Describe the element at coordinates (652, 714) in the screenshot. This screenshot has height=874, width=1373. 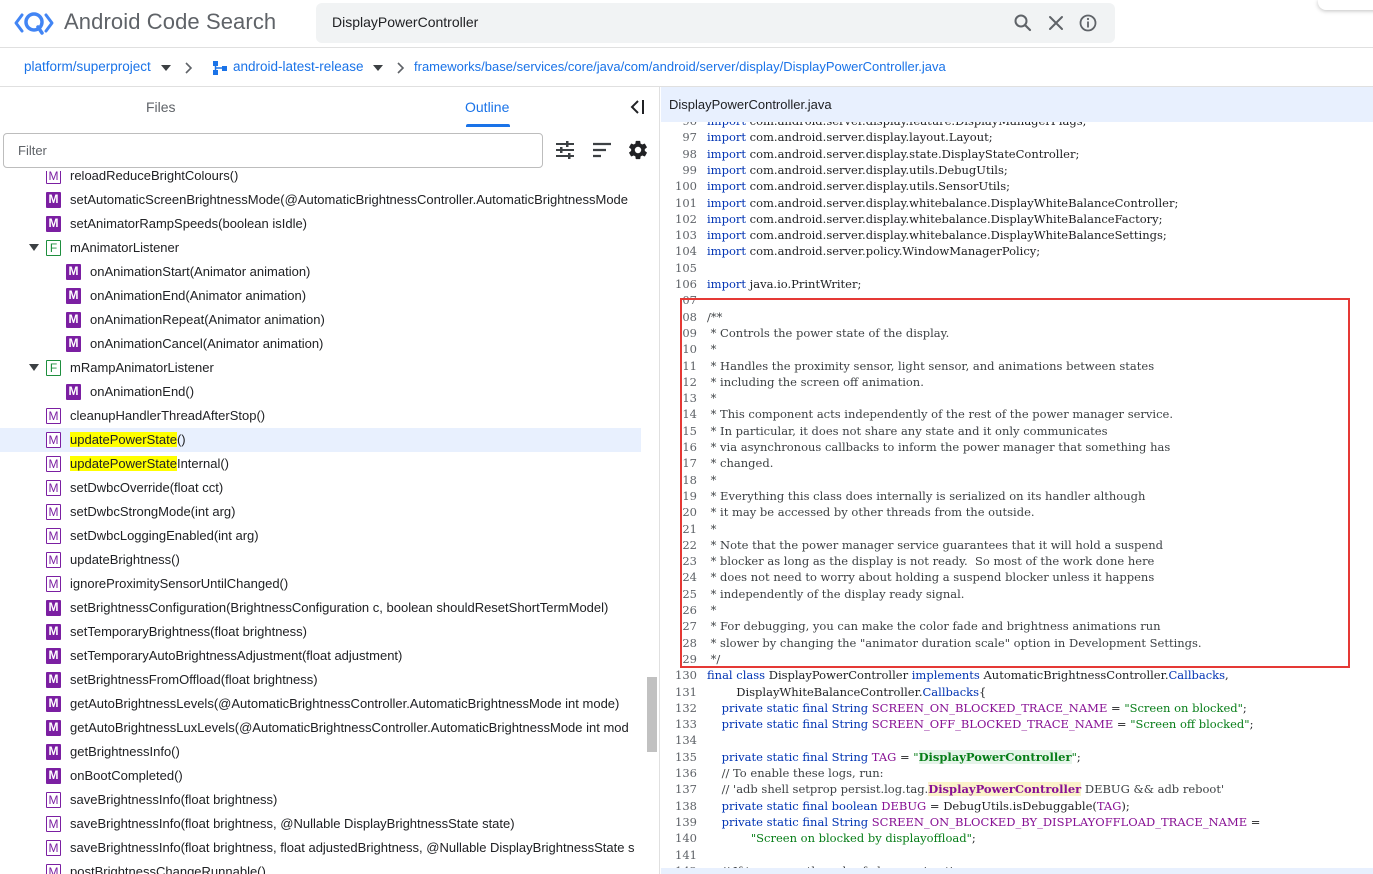
I see `outline-scrollbar-thumb` at that location.